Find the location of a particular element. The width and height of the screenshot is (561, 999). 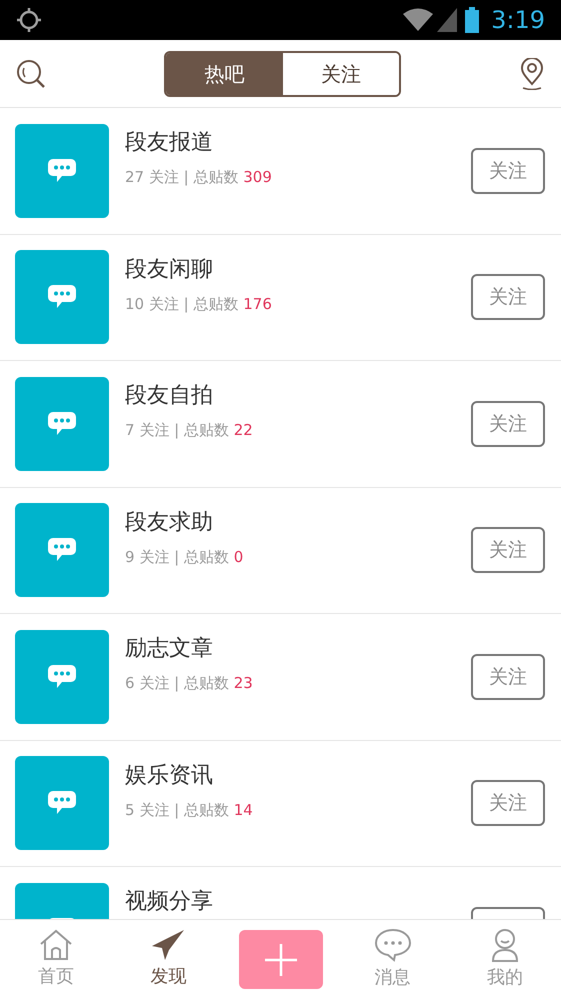

battery-icon is located at coordinates (472, 20).